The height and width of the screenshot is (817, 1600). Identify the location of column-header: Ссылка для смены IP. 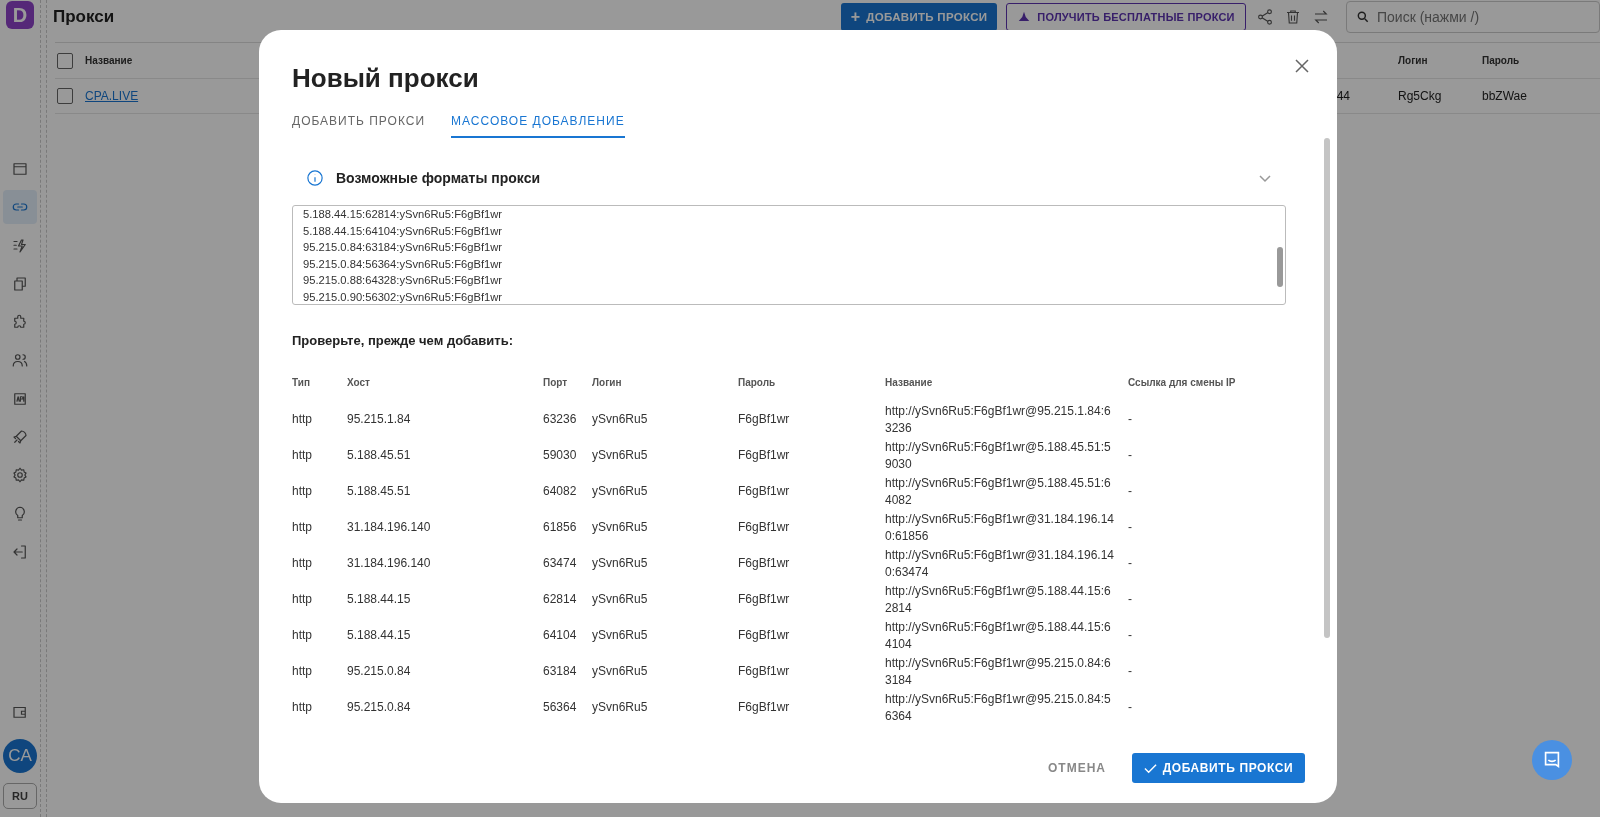
(1182, 382).